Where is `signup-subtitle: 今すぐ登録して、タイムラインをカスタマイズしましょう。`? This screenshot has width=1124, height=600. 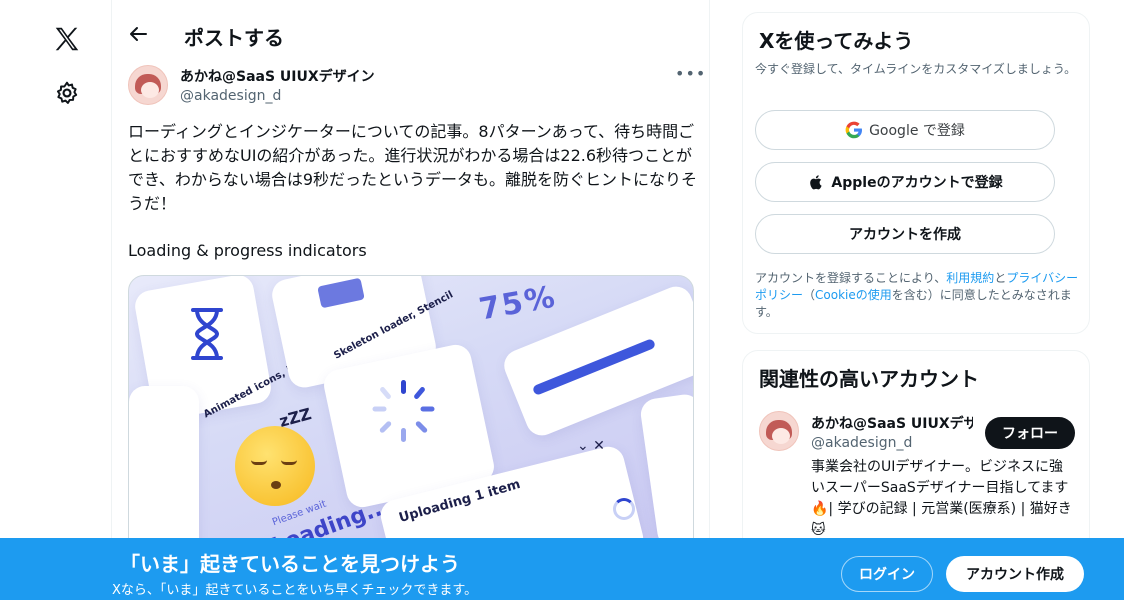
signup-subtitle: 今すぐ登録して、タイムラインをカスタマイズしましょう。 is located at coordinates (916, 69).